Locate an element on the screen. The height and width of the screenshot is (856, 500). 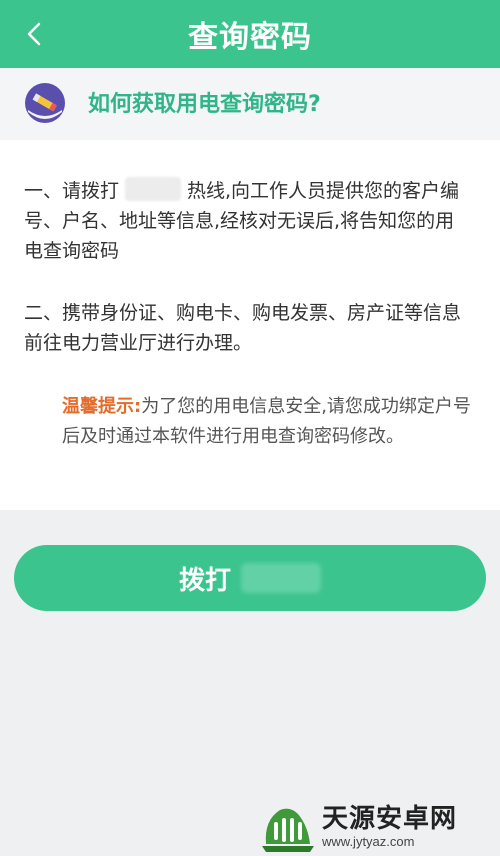
android-logo-icon is located at coordinates (288, 830).